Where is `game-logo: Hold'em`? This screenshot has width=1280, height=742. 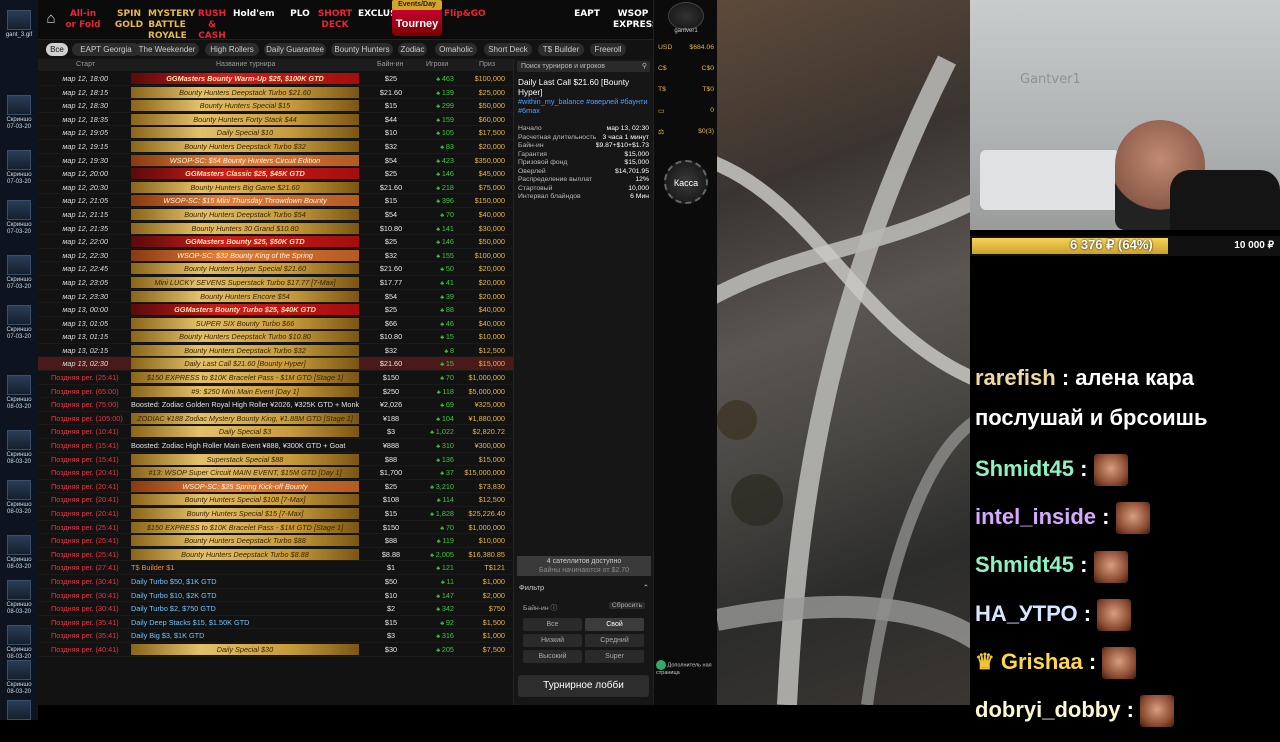 game-logo: Hold'em is located at coordinates (253, 21).